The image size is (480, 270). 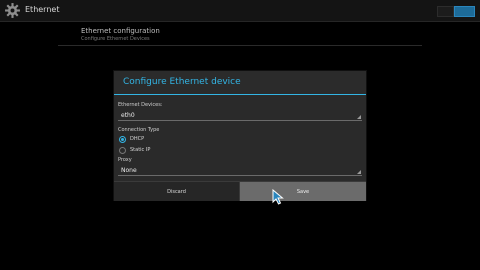 I want to click on section-divider, so click(x=240, y=45).